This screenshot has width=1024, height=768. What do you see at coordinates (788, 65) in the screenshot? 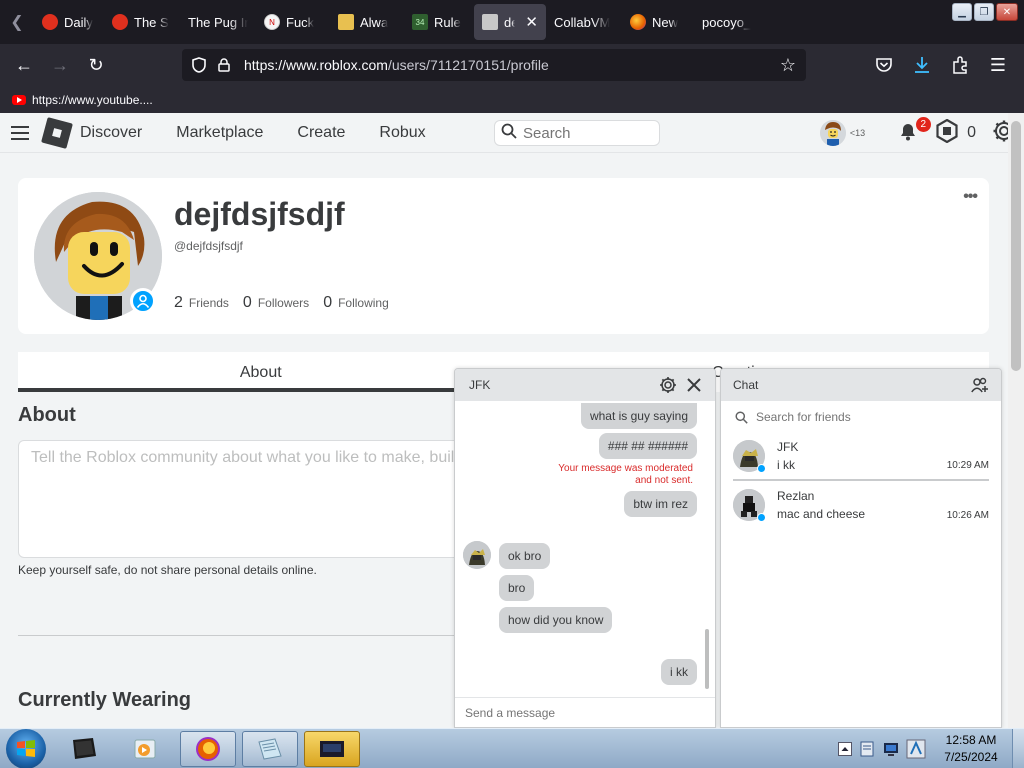
I see `bookmark-star-icon: ☆` at bounding box center [788, 65].